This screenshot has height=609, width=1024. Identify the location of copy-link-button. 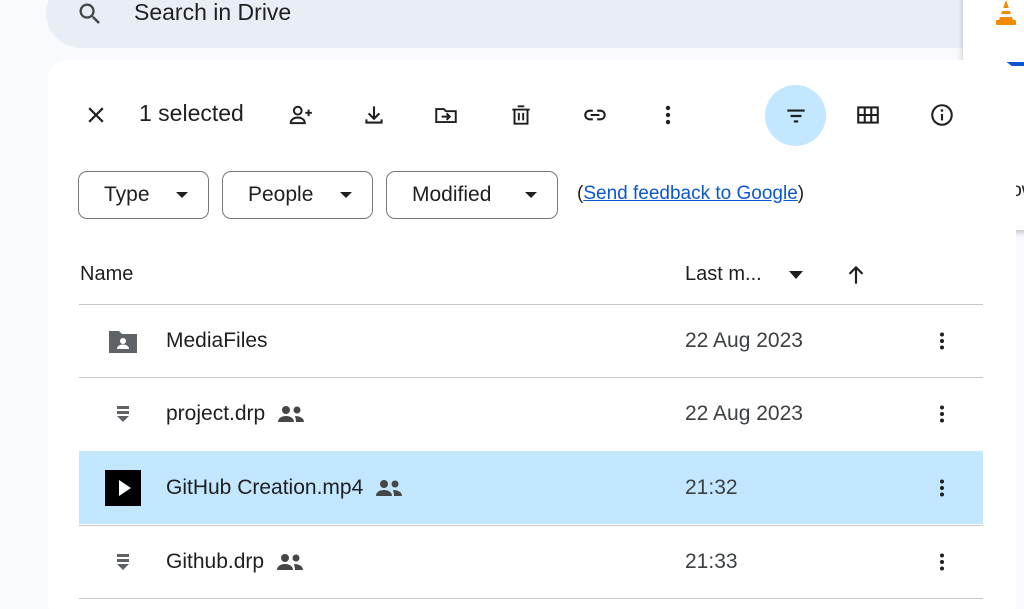
(595, 115).